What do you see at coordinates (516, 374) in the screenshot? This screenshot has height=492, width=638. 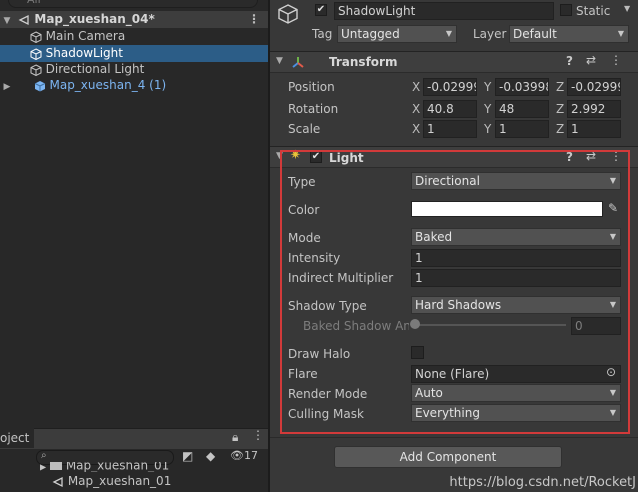 I see `flare-object-field: None (Flare)` at bounding box center [516, 374].